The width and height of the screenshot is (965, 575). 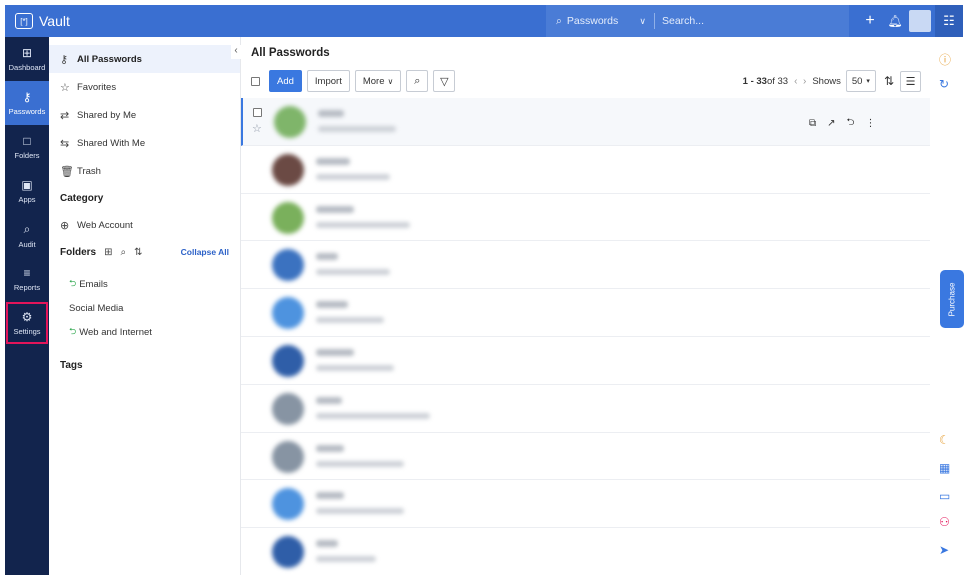 I want to click on rail-item-dashboard: ⊞ Dashboard, so click(x=27, y=59).